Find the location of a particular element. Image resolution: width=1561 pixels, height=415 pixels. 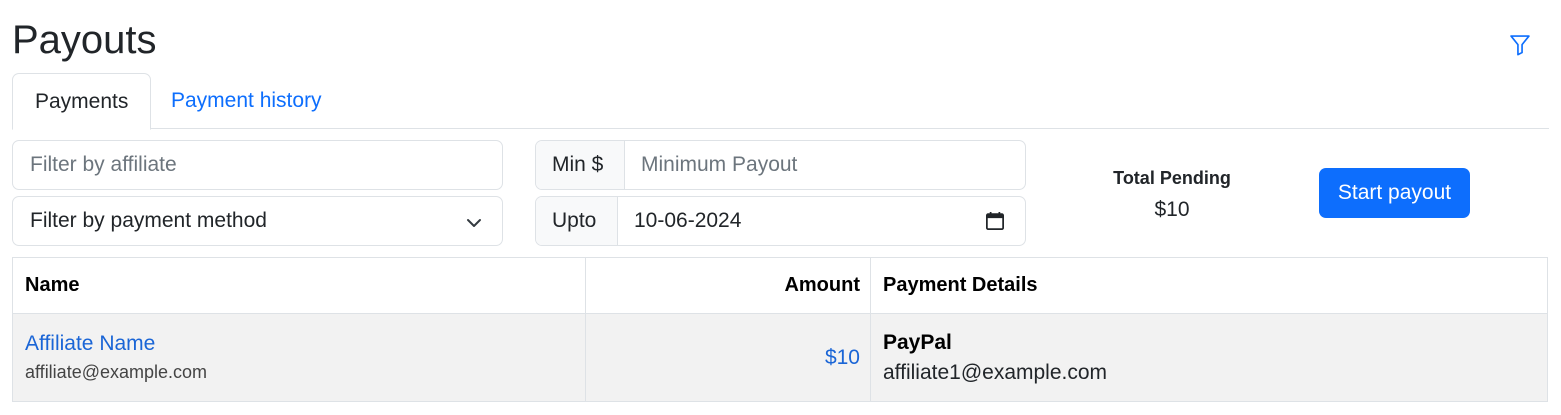

total-pending-label: Total Pending is located at coordinates (1172, 178).